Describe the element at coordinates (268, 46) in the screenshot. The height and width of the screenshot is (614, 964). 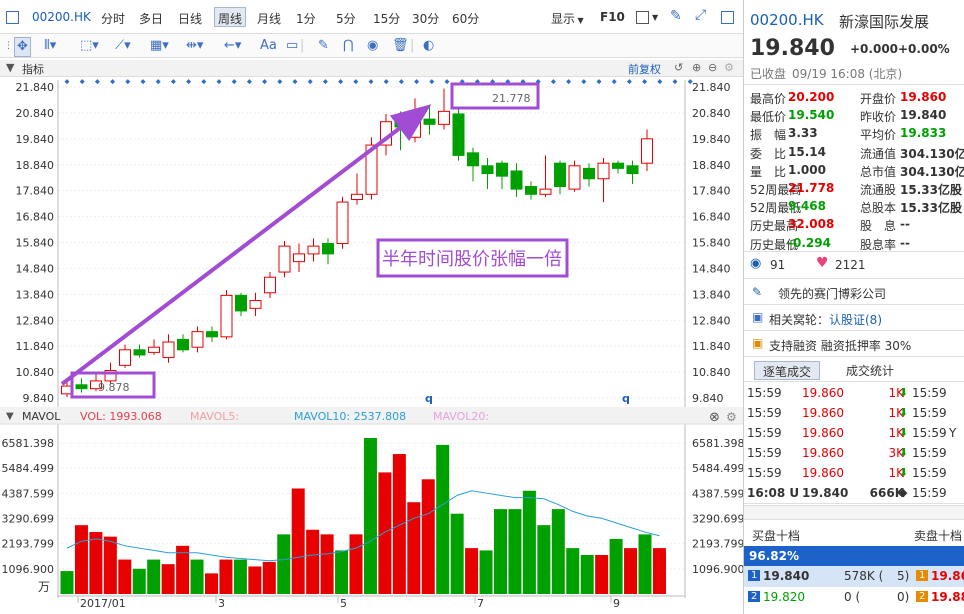
I see `font-tool: Aa` at that location.